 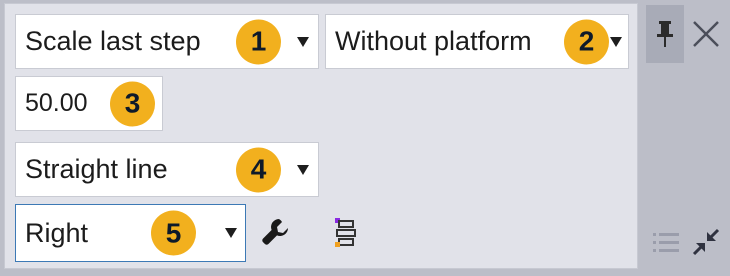 What do you see at coordinates (433, 41) in the screenshot?
I see `platform-value: Without platform` at bounding box center [433, 41].